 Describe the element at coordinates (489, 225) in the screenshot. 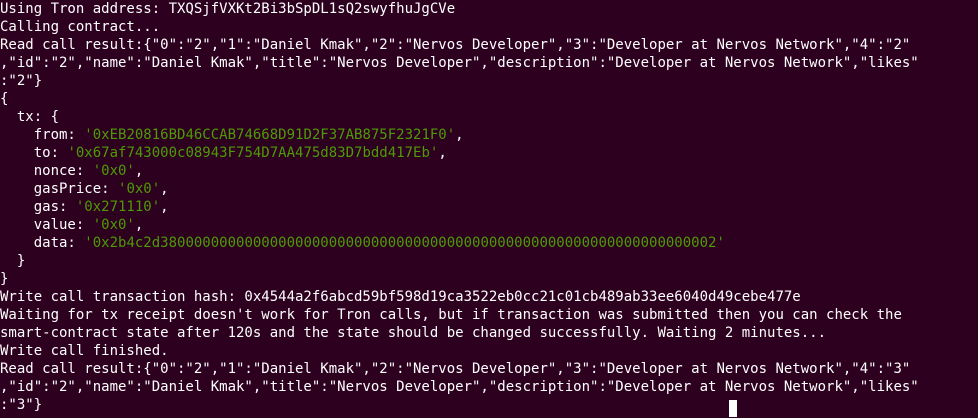

I see `tx-field-value-row: value: '0x0',` at that location.